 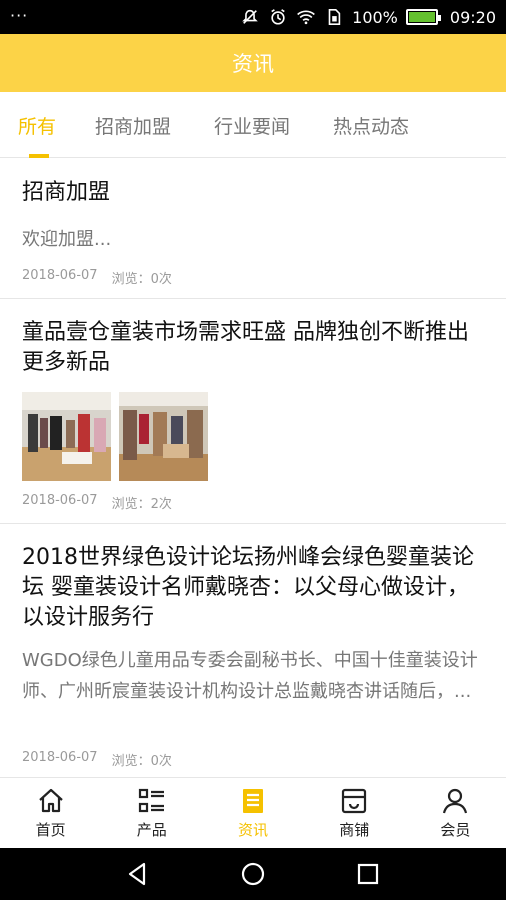 I want to click on nav-products: 产品, so click(x=151, y=813).